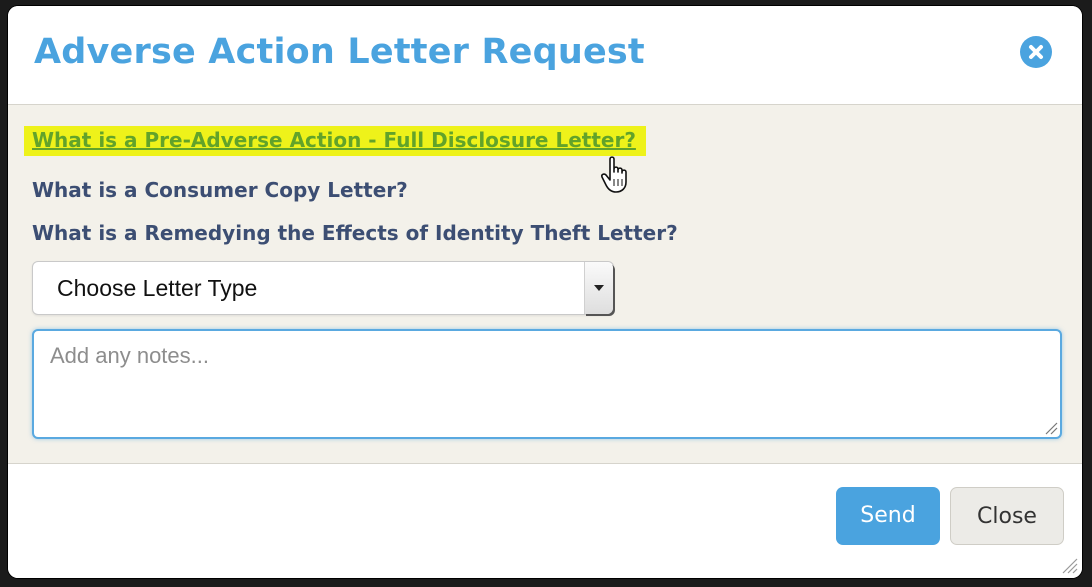 The width and height of the screenshot is (1092, 587). I want to click on close-button: Close, so click(1007, 516).